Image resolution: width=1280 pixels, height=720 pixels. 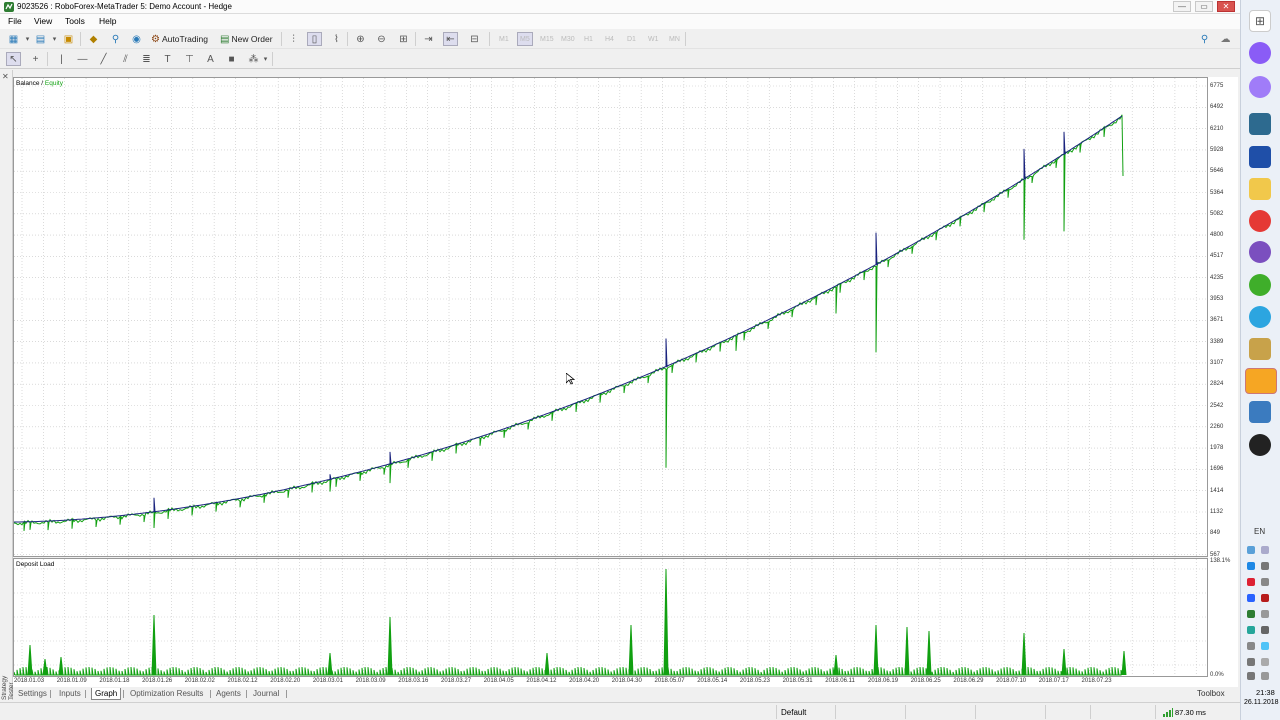 What do you see at coordinates (1260, 445) in the screenshot?
I see `obs-icon` at bounding box center [1260, 445].